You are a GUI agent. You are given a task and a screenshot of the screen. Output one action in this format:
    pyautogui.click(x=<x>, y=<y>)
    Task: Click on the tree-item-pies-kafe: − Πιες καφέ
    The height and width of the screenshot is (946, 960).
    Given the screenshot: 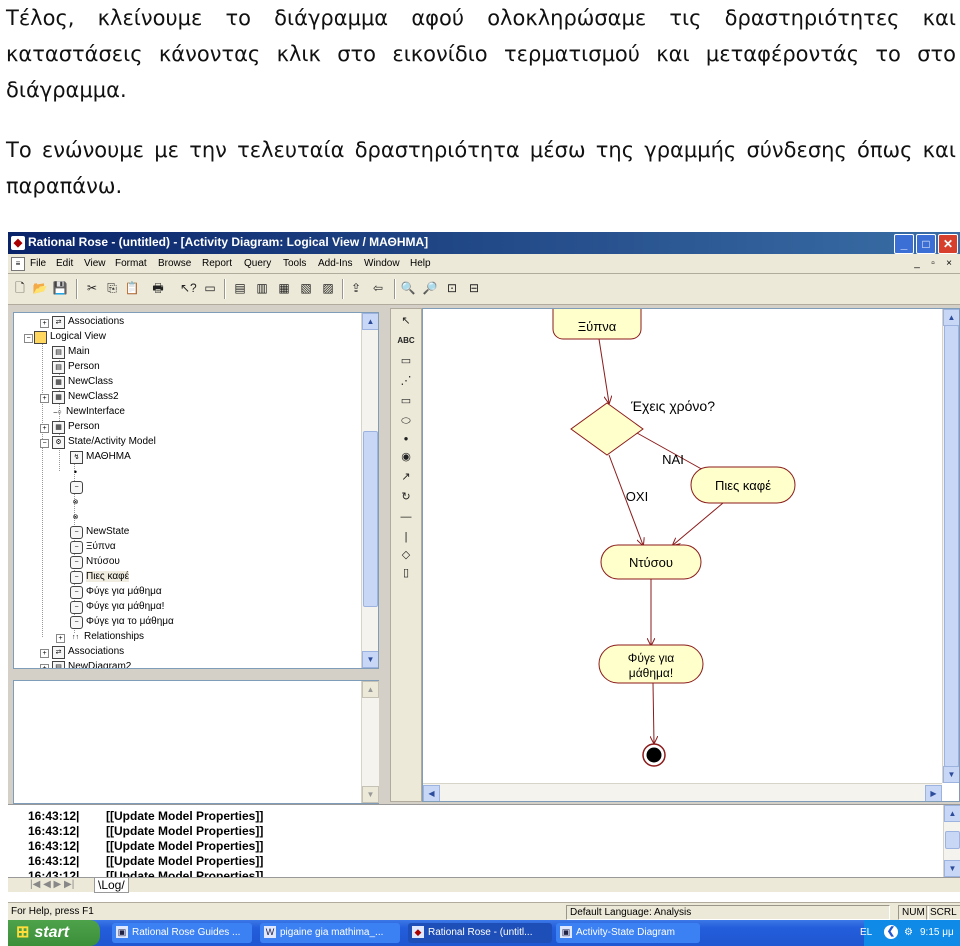 What is the action you would take?
    pyautogui.click(x=100, y=577)
    